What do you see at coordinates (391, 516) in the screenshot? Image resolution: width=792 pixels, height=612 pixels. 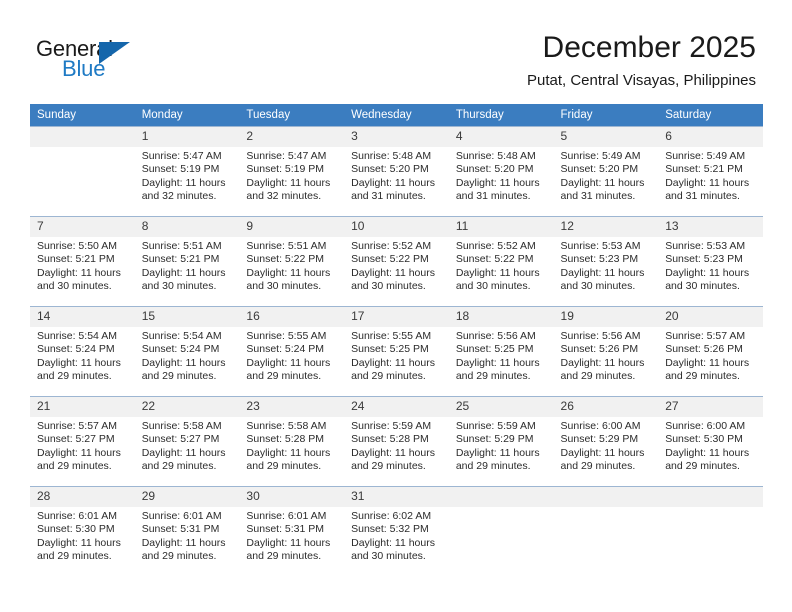 I see `day-detail-sunrise: Sunrise: 6:02 AM` at bounding box center [391, 516].